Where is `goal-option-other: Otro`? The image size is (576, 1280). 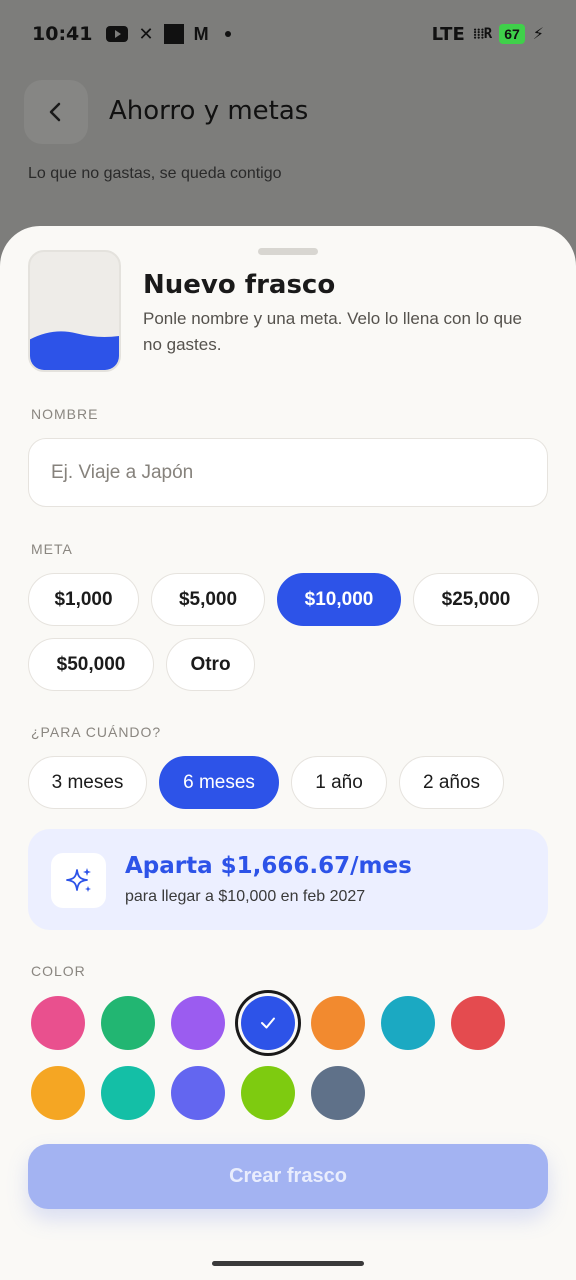
goal-option-other: Otro is located at coordinates (210, 664).